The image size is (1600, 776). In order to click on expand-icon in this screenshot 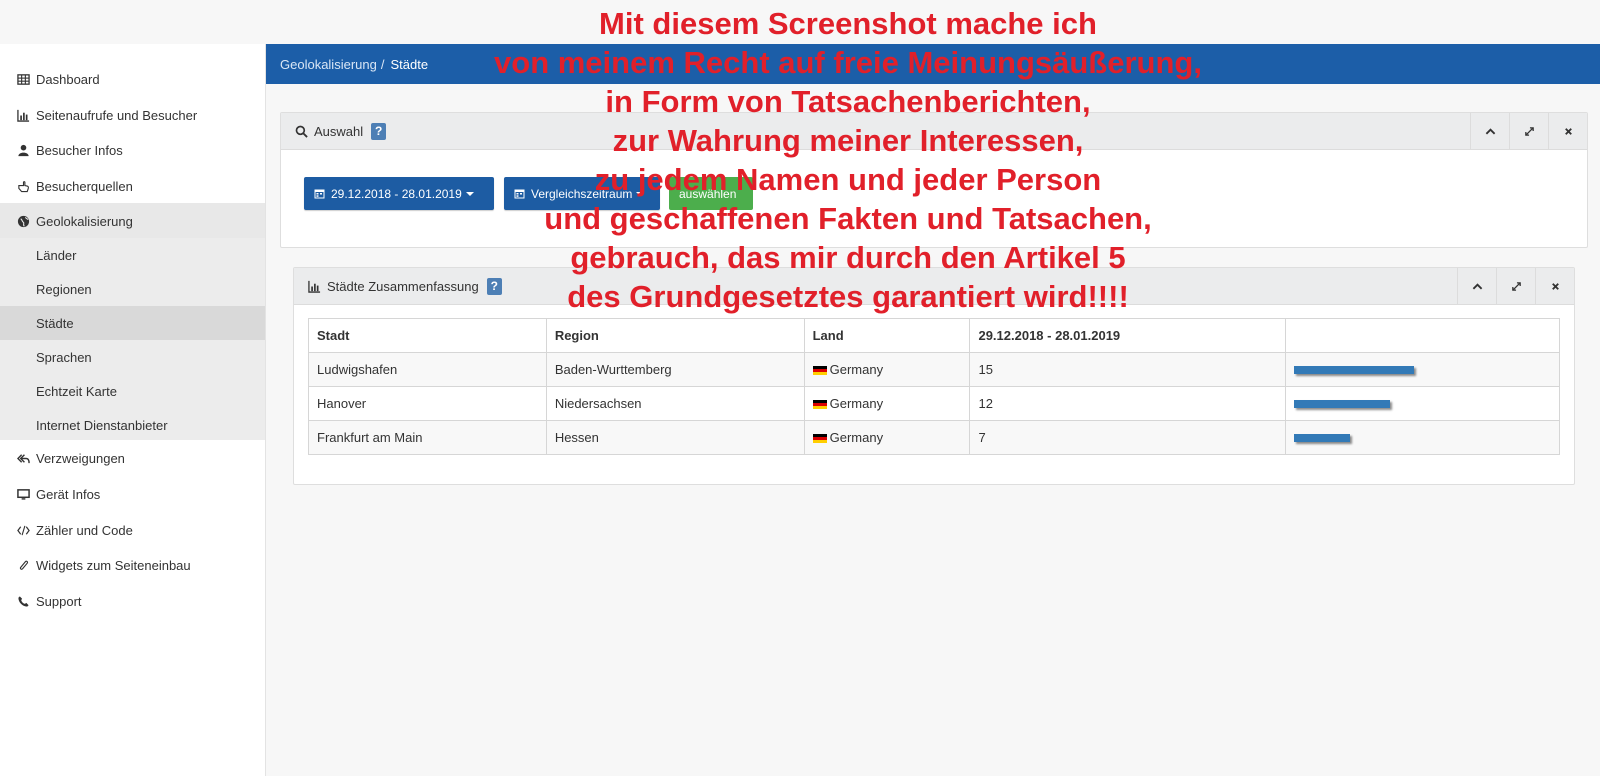, I will do `click(1516, 286)`.